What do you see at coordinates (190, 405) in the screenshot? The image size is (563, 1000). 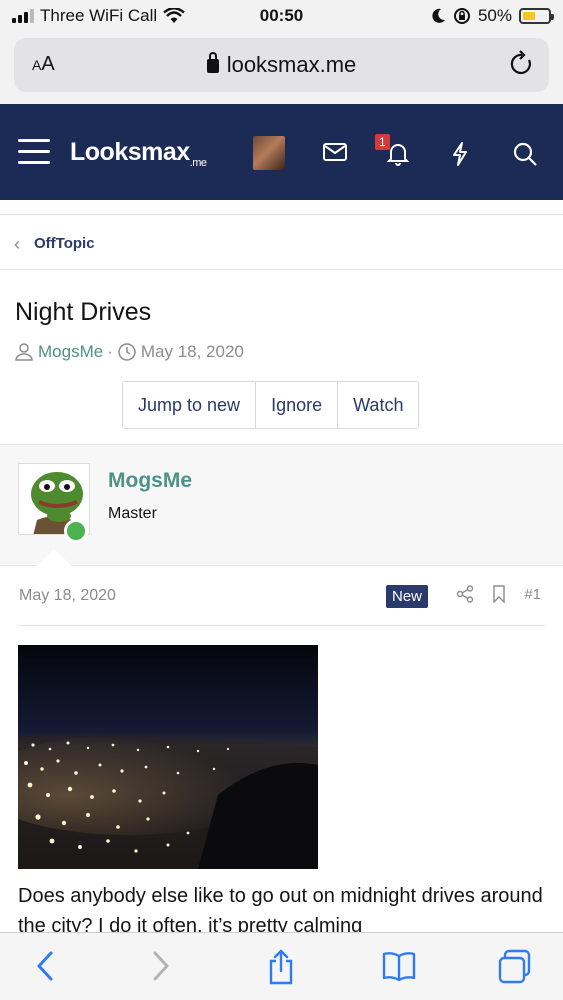 I see `jump-to-new-button: Jump to new` at bounding box center [190, 405].